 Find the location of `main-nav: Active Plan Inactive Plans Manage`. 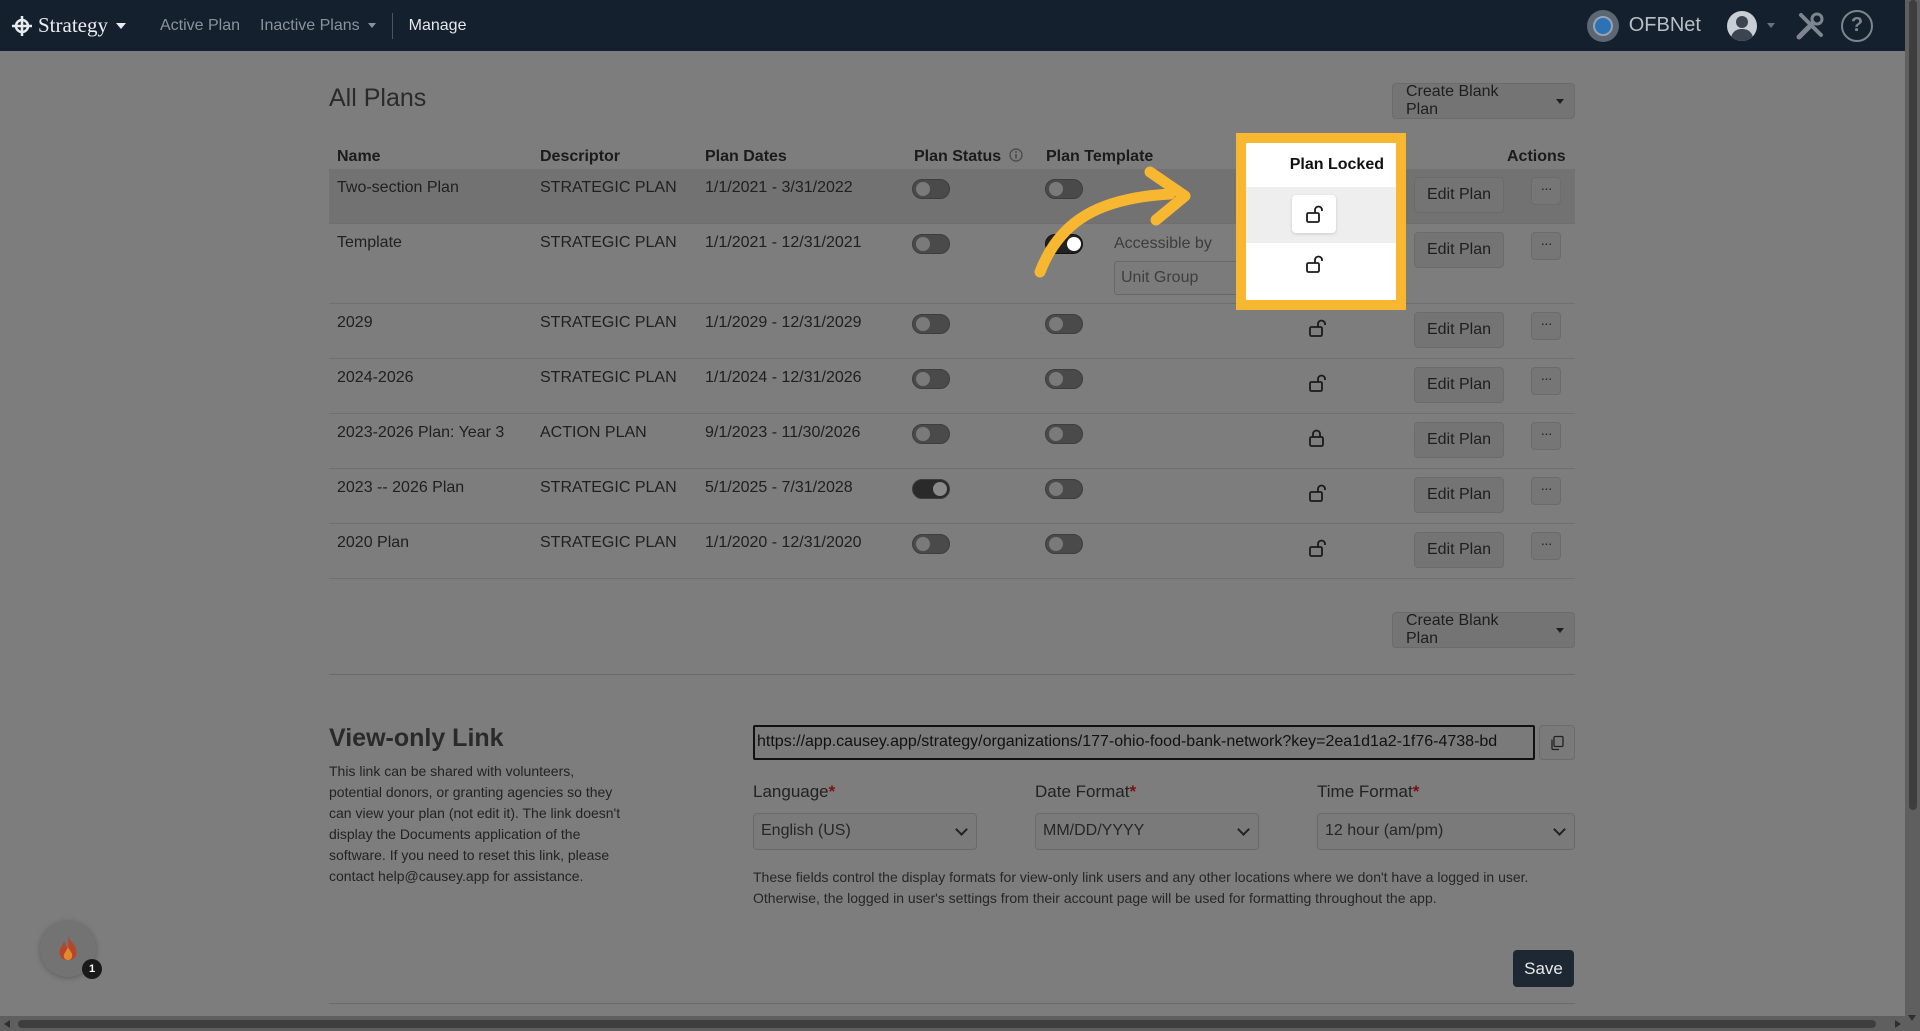

main-nav: Active Plan Inactive Plans Manage is located at coordinates (323, 25).